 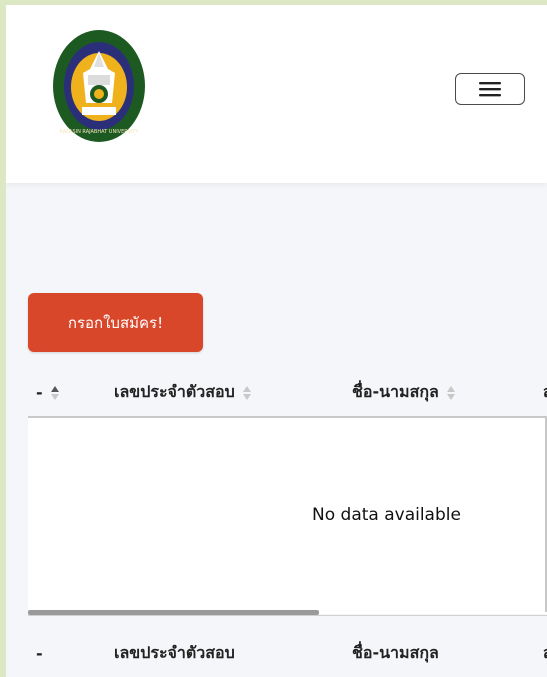 What do you see at coordinates (287, 653) in the screenshot?
I see `table-footer: - เลขประจำตัวสอบ ชื่อ-นามสกุล ส` at bounding box center [287, 653].